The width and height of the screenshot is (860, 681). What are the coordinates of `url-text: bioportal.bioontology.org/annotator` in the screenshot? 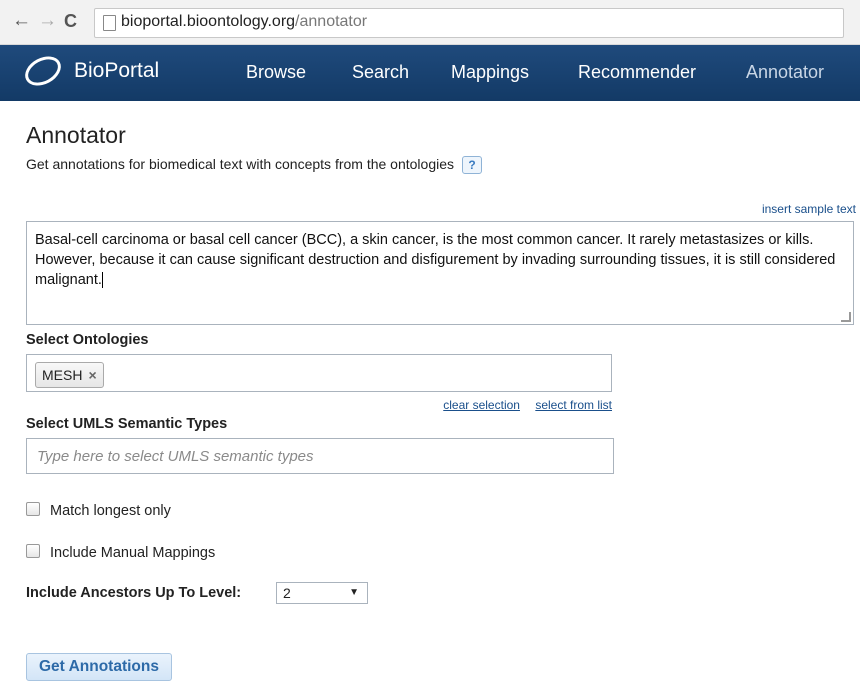 It's located at (244, 21).